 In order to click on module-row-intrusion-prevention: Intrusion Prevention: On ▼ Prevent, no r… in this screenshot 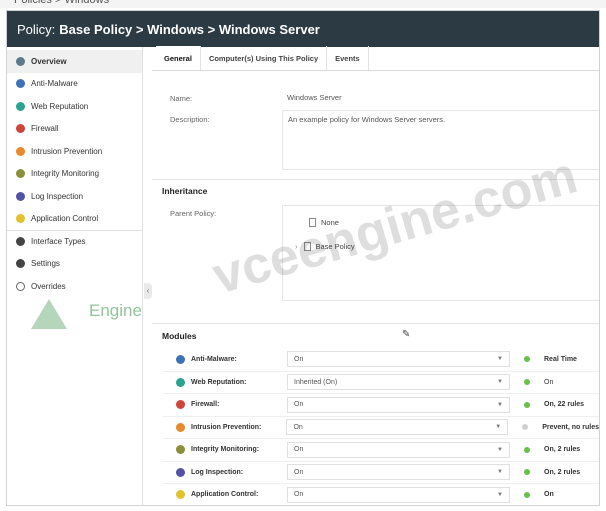, I will do `click(380, 427)`.